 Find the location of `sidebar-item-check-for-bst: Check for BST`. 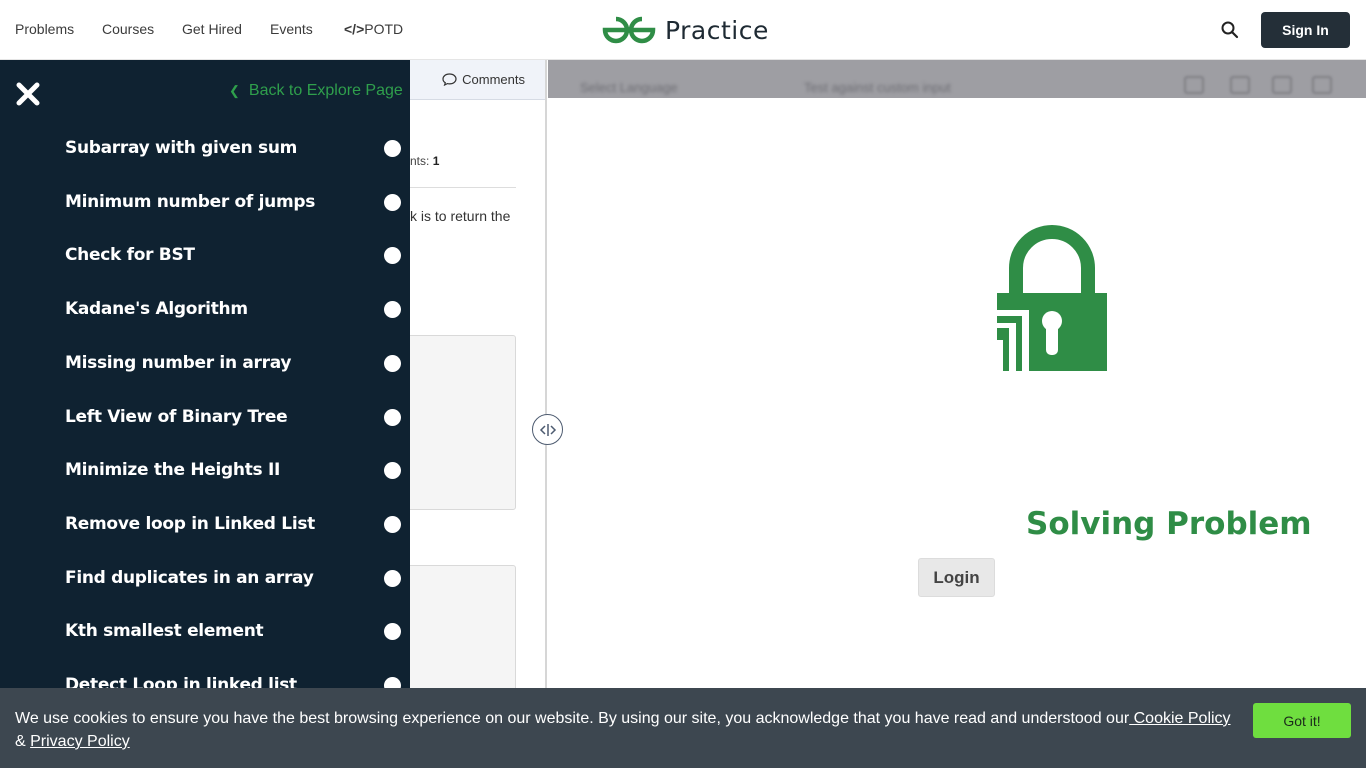

sidebar-item-check-for-bst: Check for BST is located at coordinates (233, 255).